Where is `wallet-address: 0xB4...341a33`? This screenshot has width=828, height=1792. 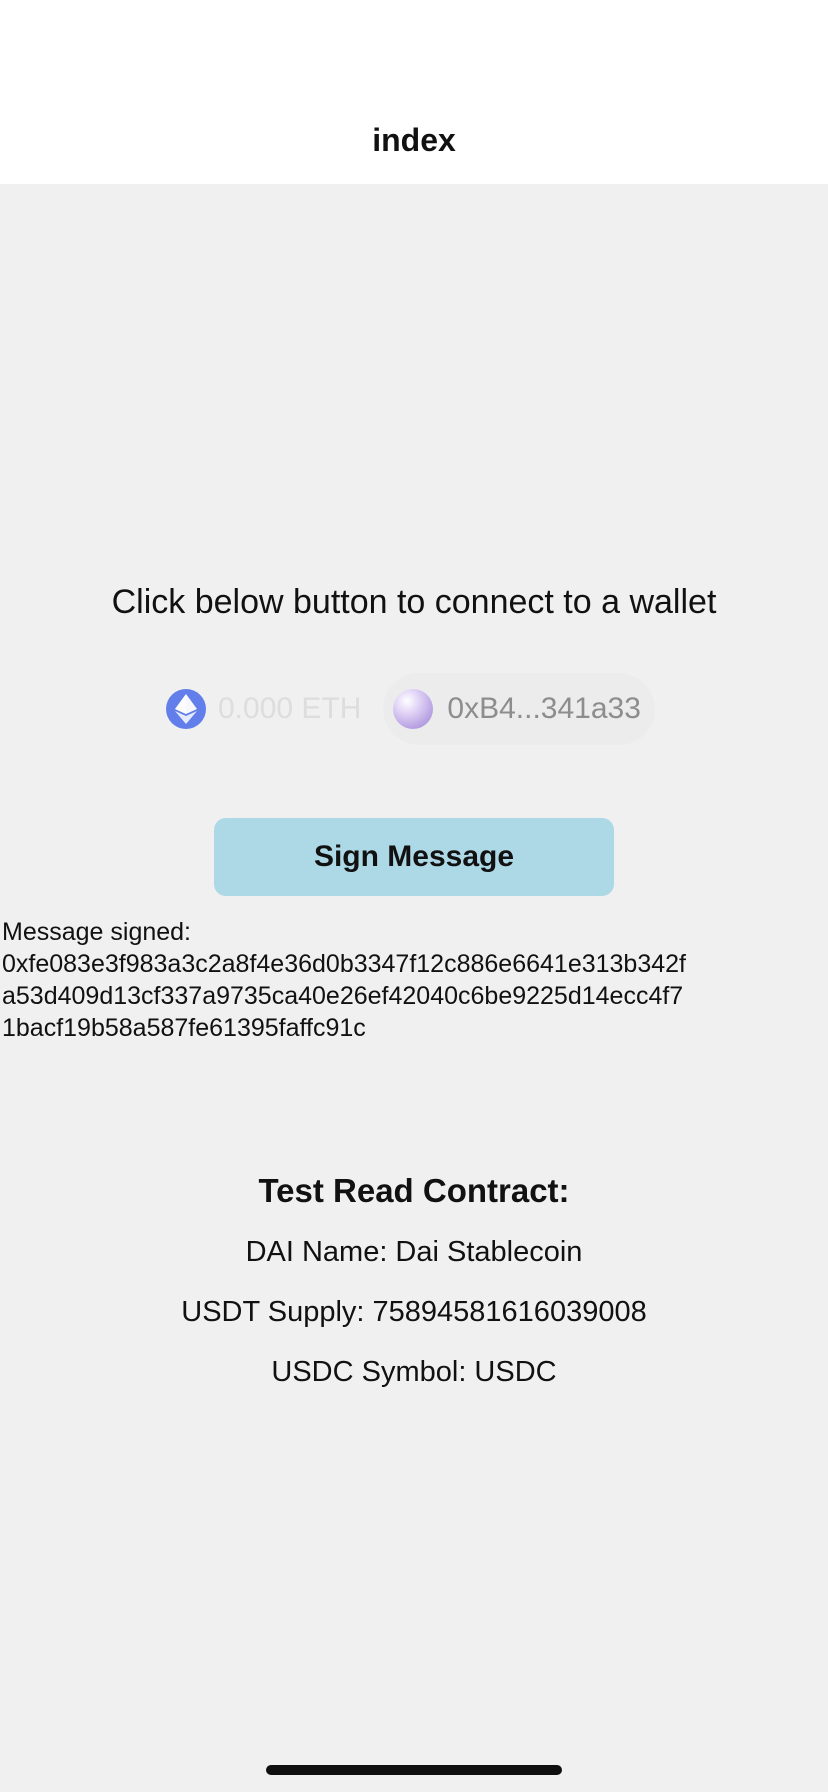 wallet-address: 0xB4...341a33 is located at coordinates (544, 708).